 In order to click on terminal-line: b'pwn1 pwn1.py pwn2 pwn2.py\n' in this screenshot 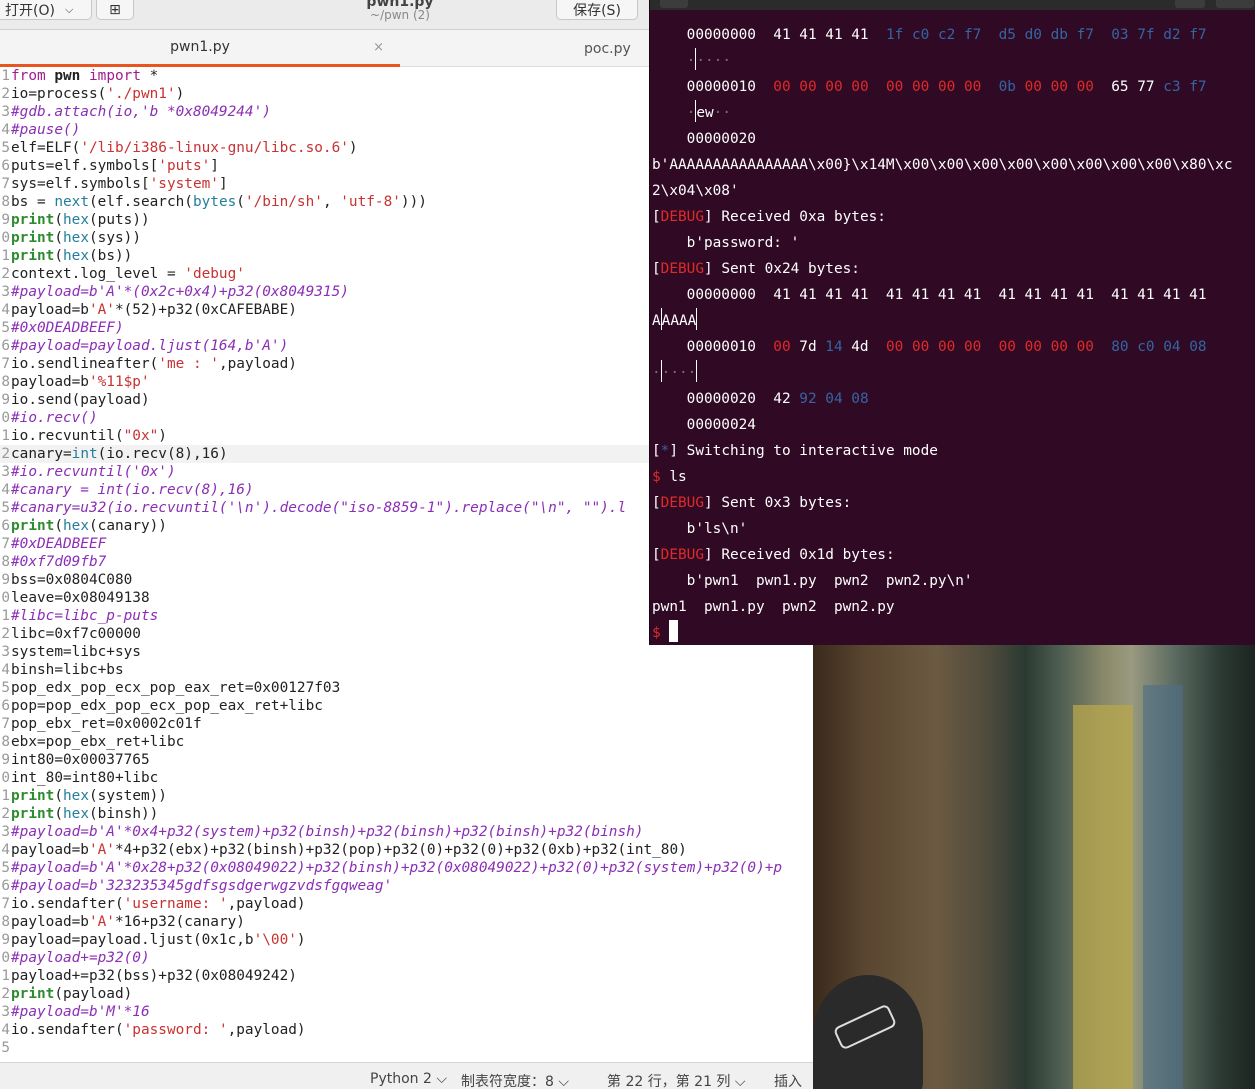, I will do `click(812, 581)`.